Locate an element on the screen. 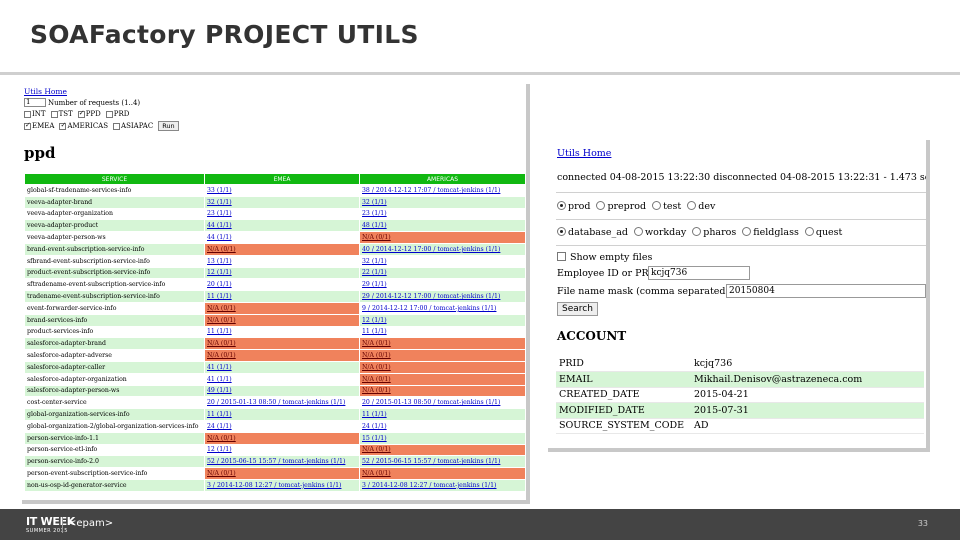  radio-option: pharos is located at coordinates (714, 232).